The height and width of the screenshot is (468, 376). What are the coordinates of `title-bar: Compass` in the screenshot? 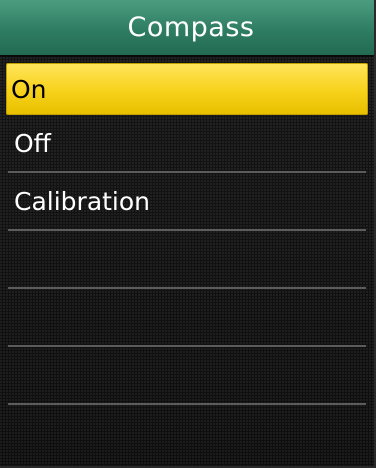 It's located at (187, 28).